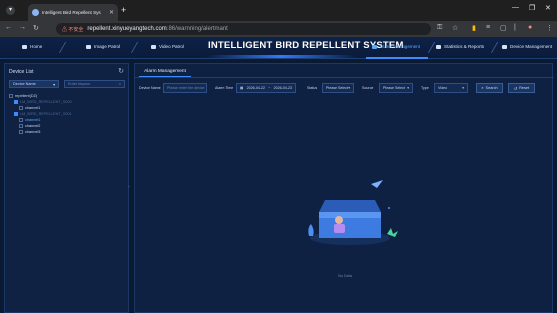  I want to click on status-select: Please Select ▾, so click(338, 88).